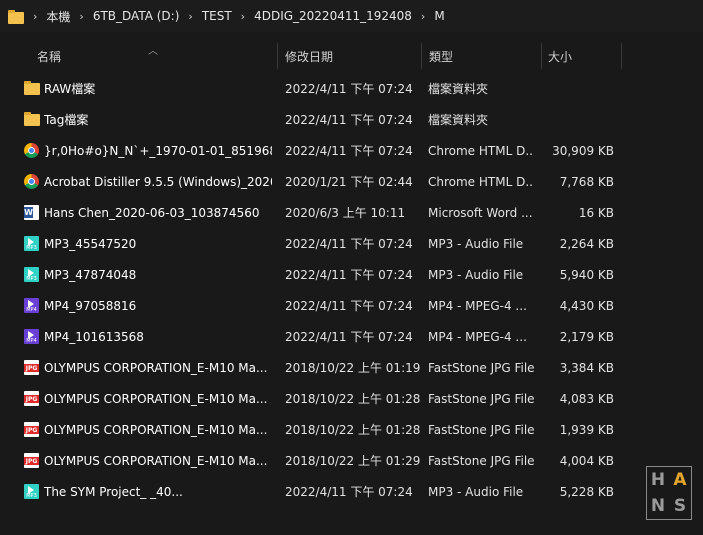 This screenshot has width=703, height=535. I want to click on table-row: RAW檔案 2022/4/11 下午 07:24 檔案資料夾, so click(351, 88).